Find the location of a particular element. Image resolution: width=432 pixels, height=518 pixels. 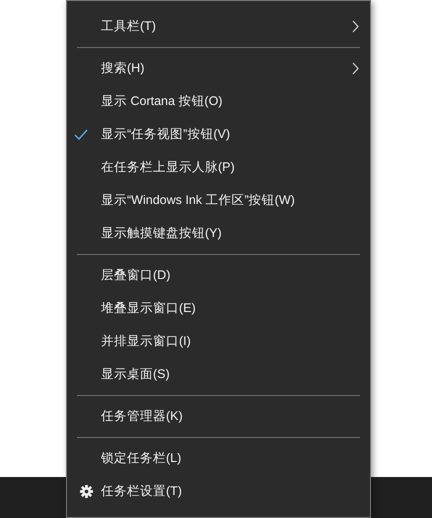

menu-item: 任务栏设置(T) is located at coordinates (141, 491).